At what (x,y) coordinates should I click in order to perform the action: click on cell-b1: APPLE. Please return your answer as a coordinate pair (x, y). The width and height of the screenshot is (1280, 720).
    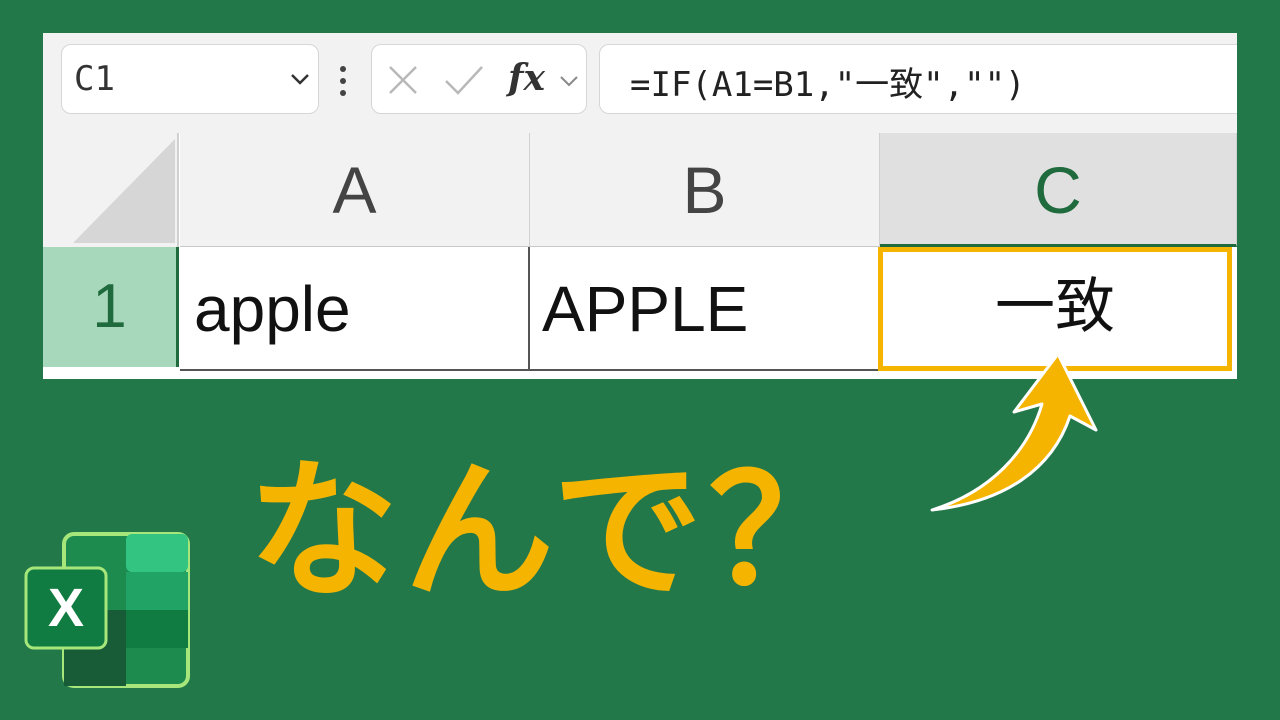
    Looking at the image, I should click on (705, 309).